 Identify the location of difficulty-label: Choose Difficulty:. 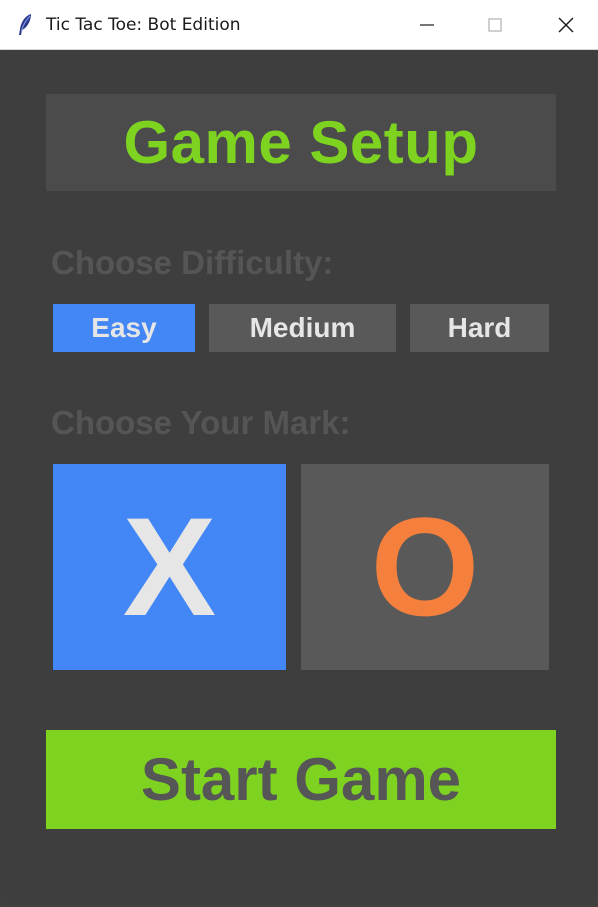
(192, 262).